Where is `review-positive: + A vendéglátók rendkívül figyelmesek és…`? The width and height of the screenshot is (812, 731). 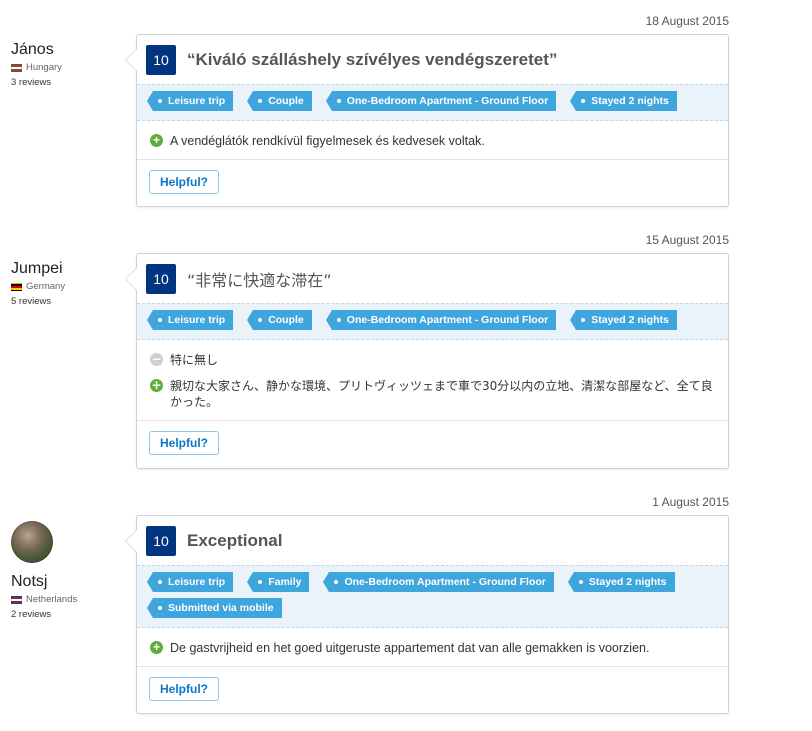 review-positive: + A vendéglátók rendkívül figyelmesek és… is located at coordinates (433, 141).